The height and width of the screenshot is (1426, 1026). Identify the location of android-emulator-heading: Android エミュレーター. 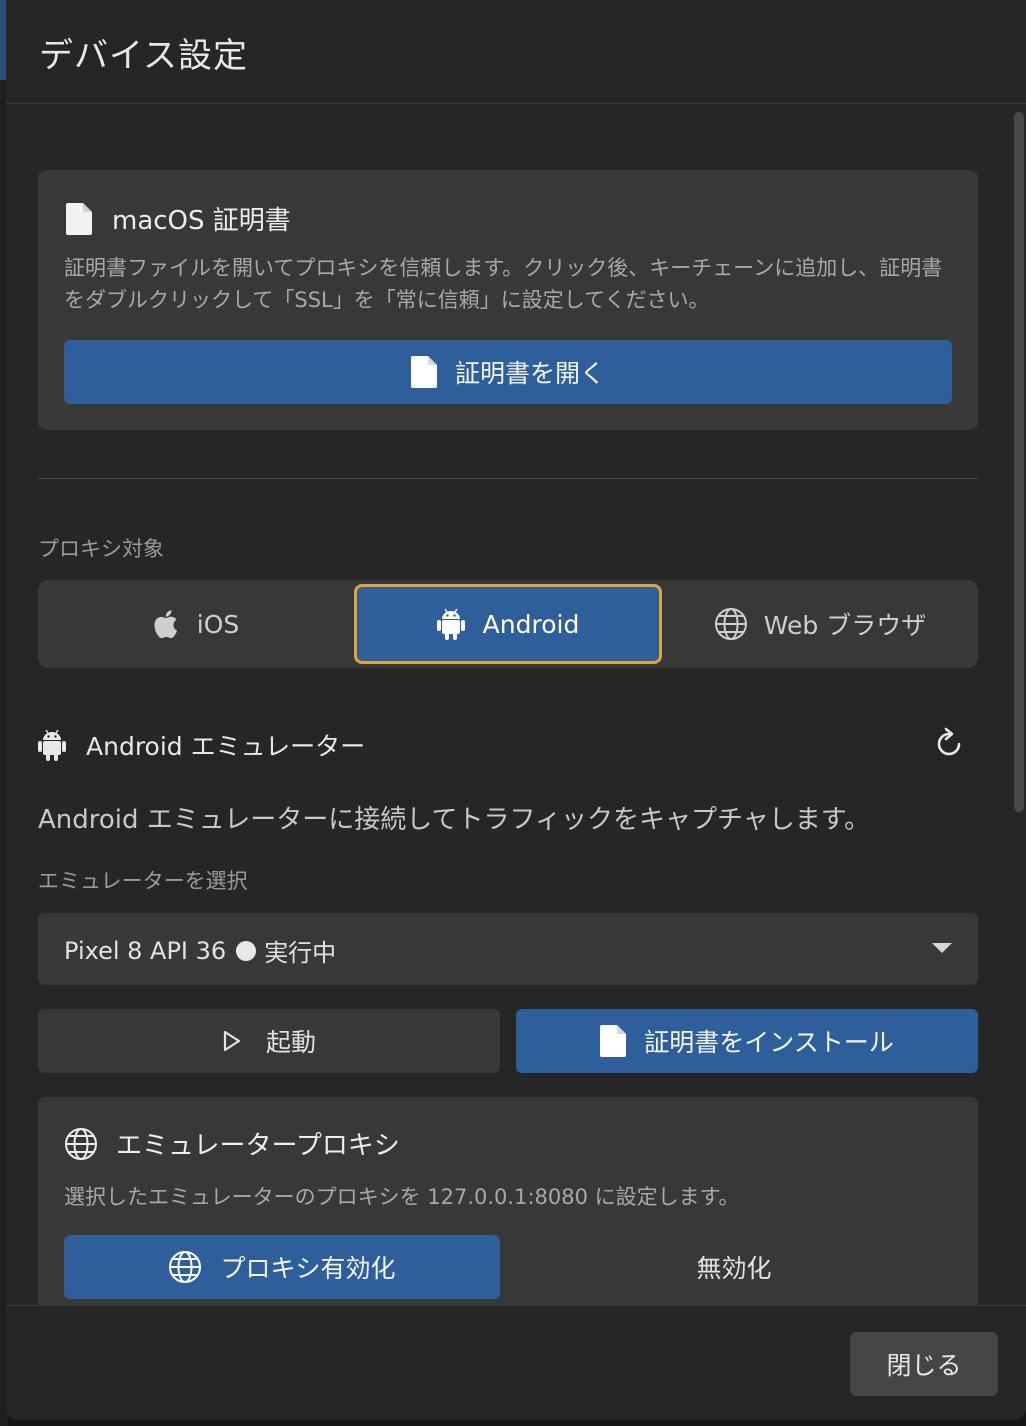
(508, 745).